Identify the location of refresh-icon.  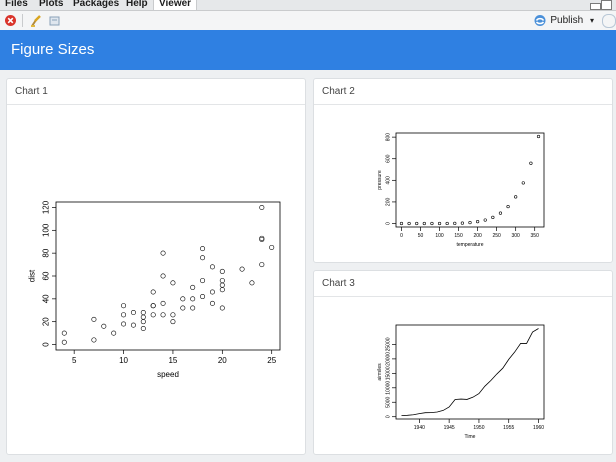
(54, 20).